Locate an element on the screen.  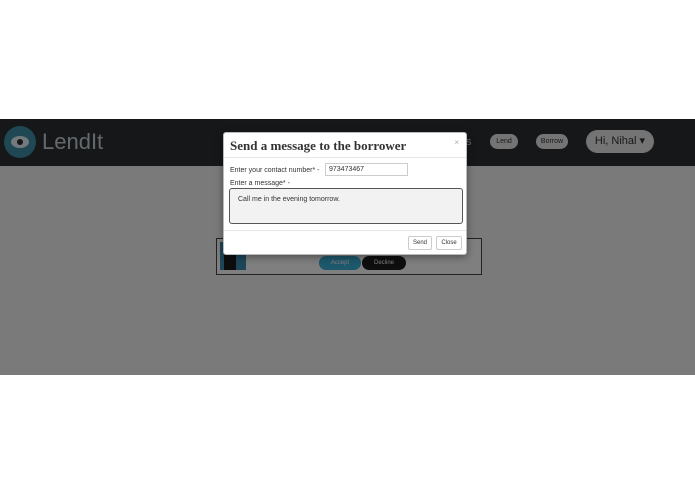
send-button: Send is located at coordinates (420, 243).